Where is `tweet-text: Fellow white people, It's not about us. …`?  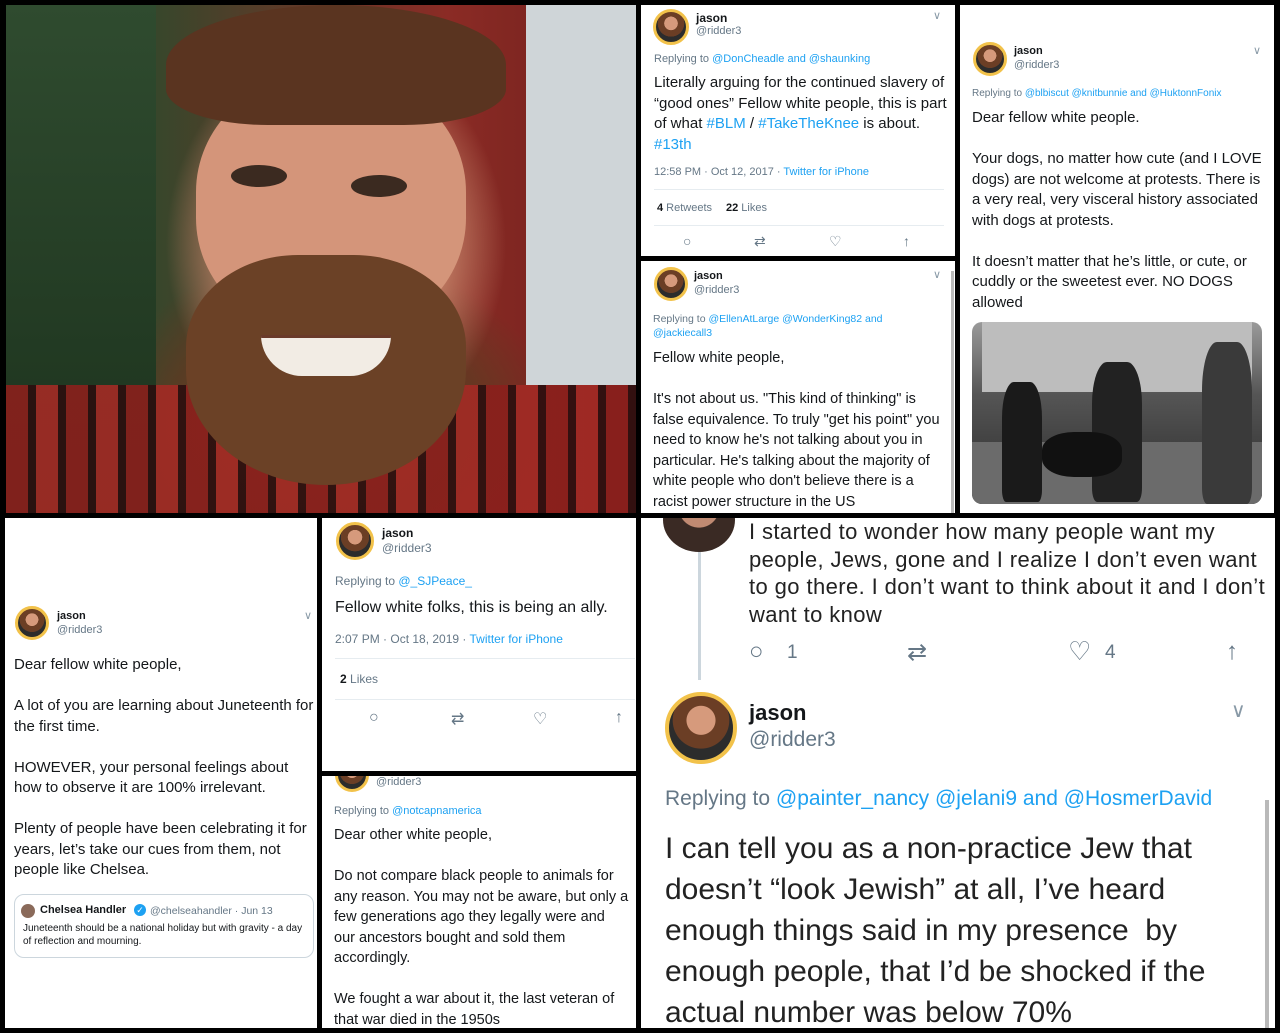
tweet-text: Fellow white people, It's not about us. … is located at coordinates (796, 430).